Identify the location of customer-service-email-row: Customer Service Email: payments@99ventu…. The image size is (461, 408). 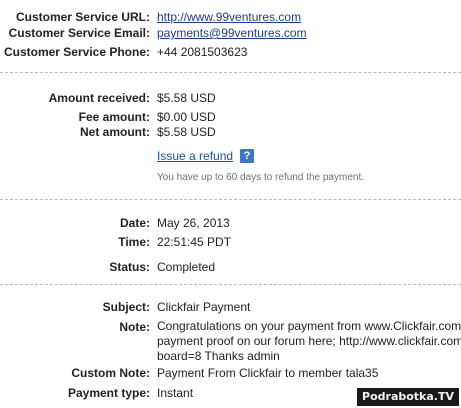
(230, 33).